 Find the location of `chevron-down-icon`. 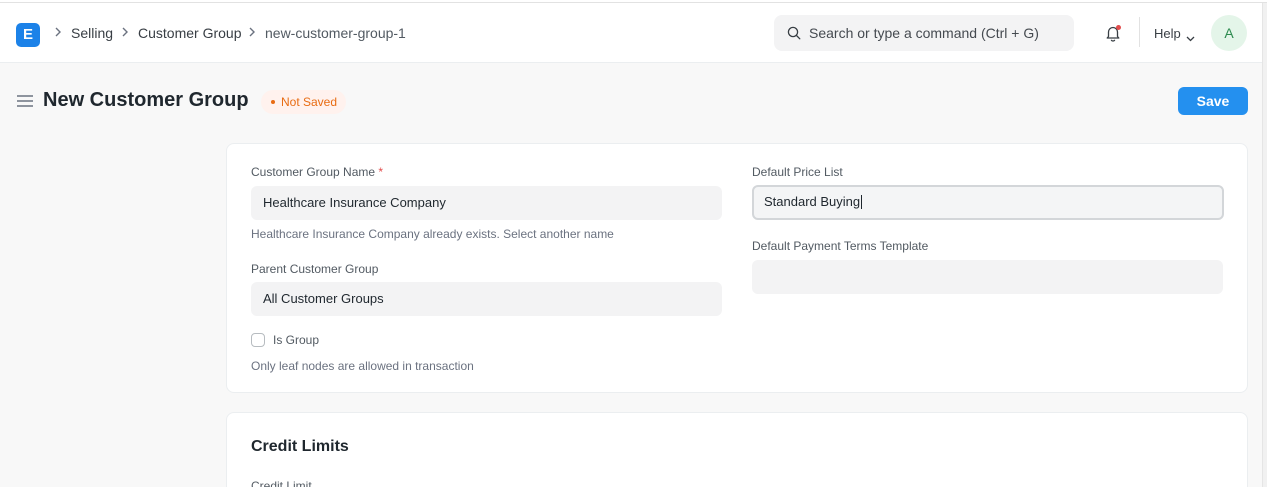

chevron-down-icon is located at coordinates (1190, 37).